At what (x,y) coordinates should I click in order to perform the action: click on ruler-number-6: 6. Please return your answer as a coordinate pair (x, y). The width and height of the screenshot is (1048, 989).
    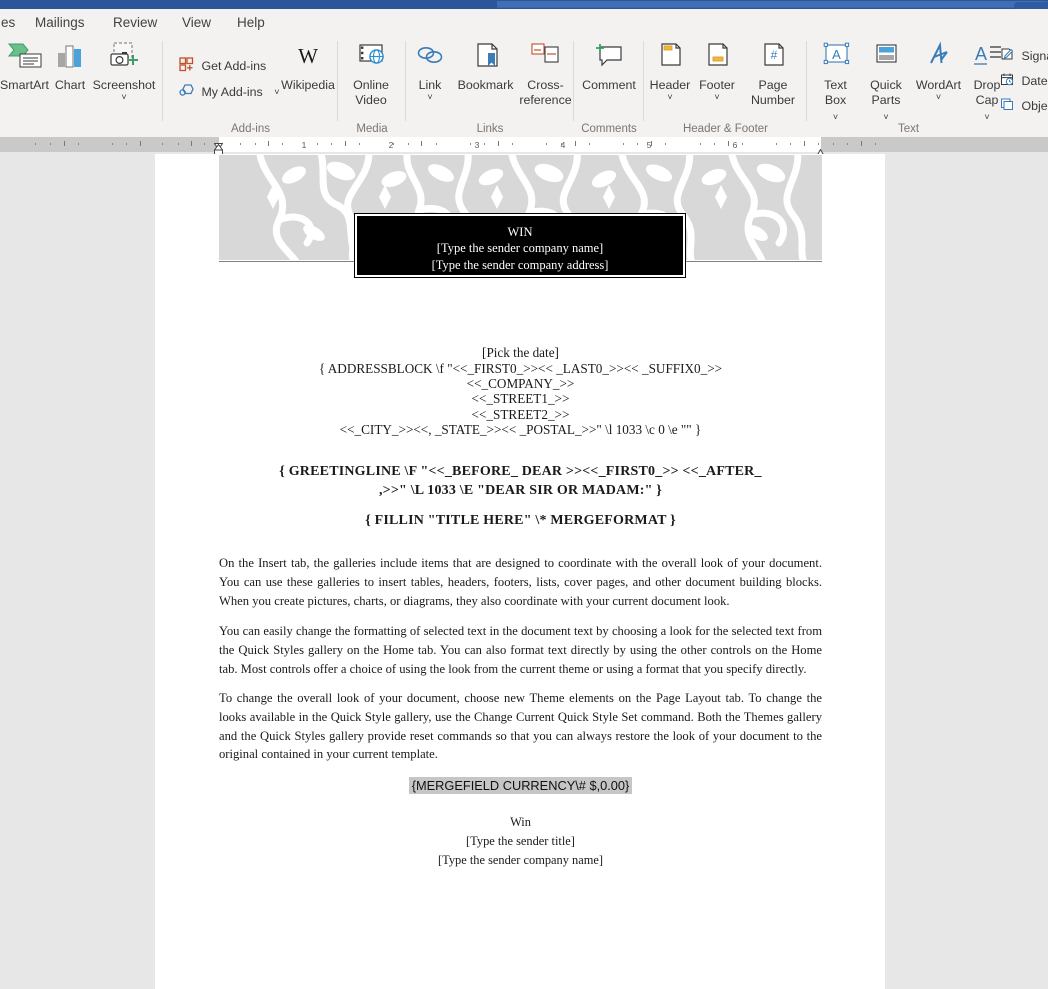
    Looking at the image, I should click on (735, 145).